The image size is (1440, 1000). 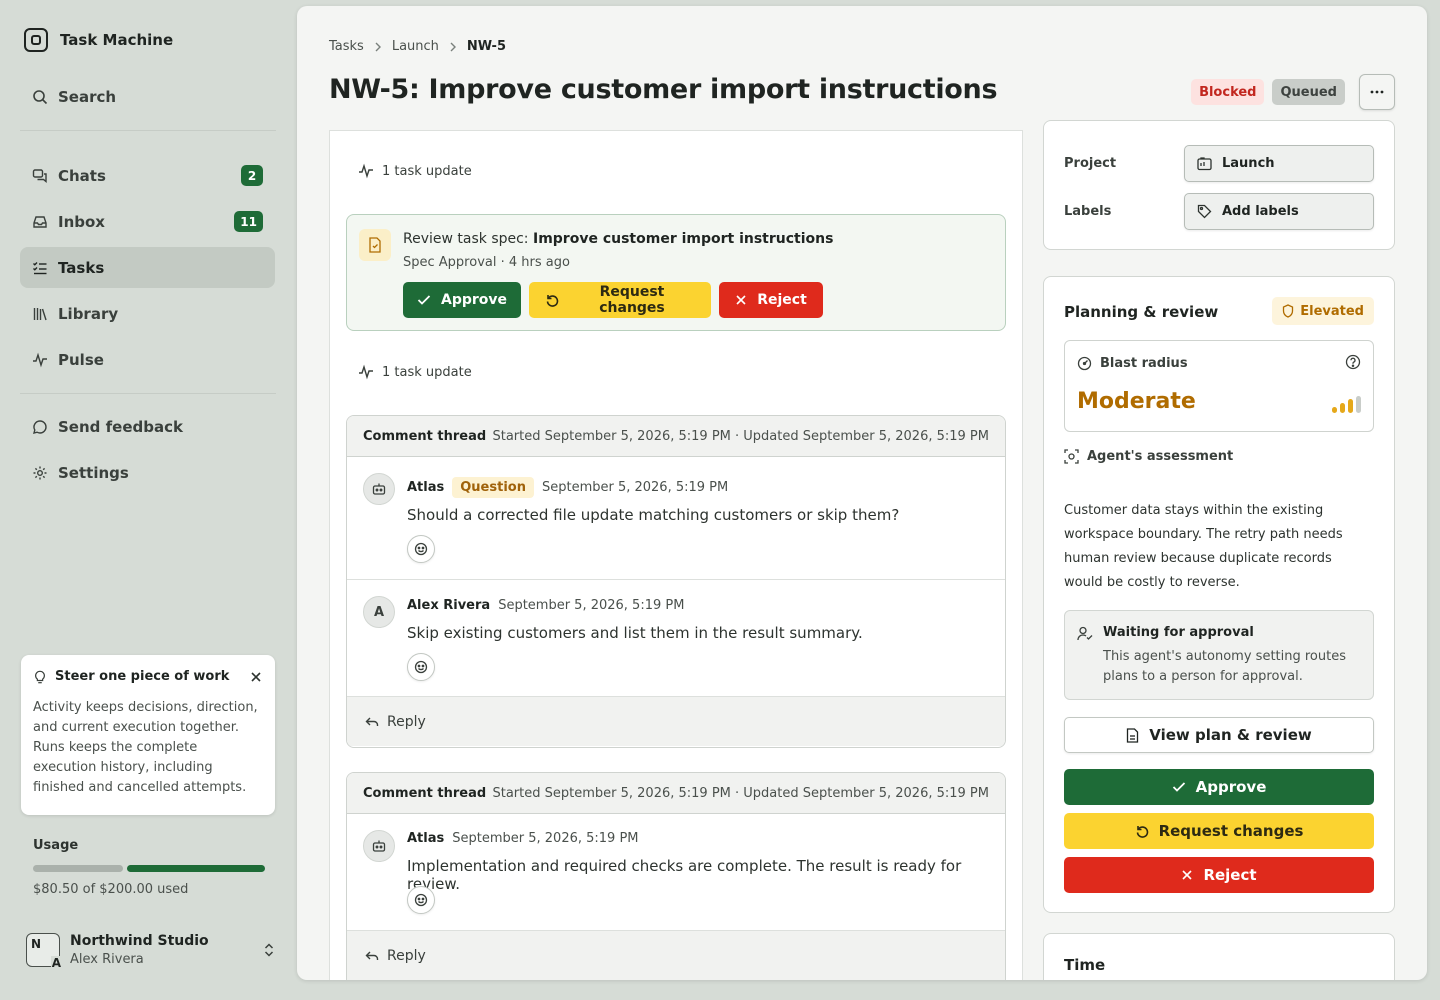 What do you see at coordinates (1141, 312) in the screenshot?
I see `planning-title: Planning & review` at bounding box center [1141, 312].